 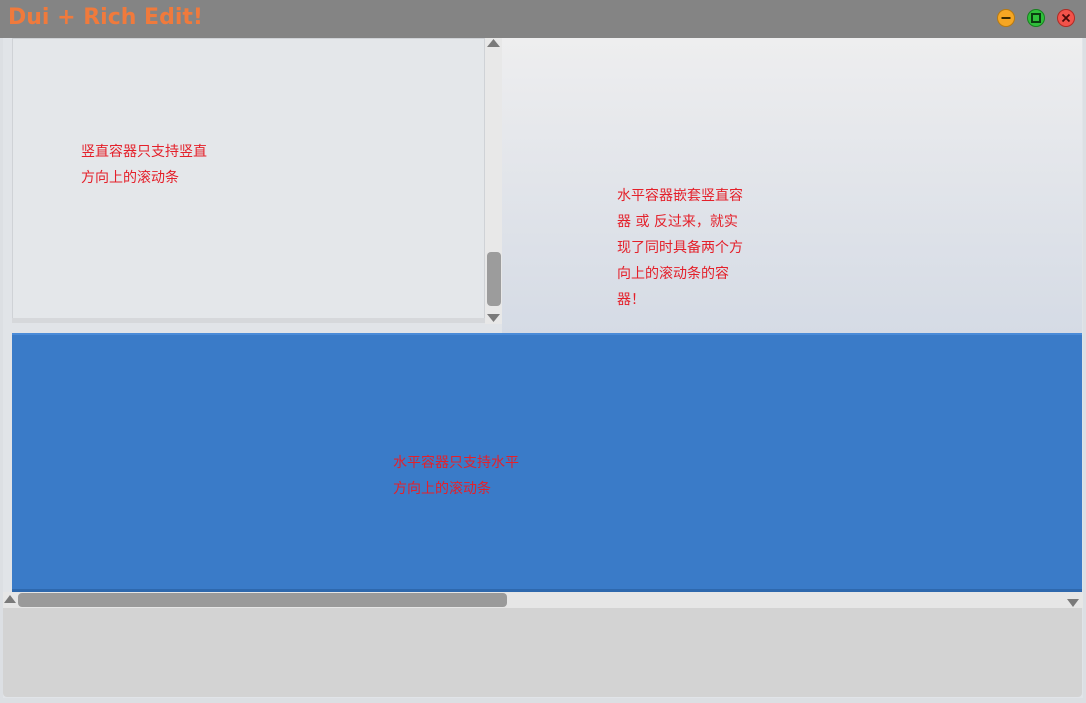 I want to click on bottom-panel, so click(x=542, y=652).